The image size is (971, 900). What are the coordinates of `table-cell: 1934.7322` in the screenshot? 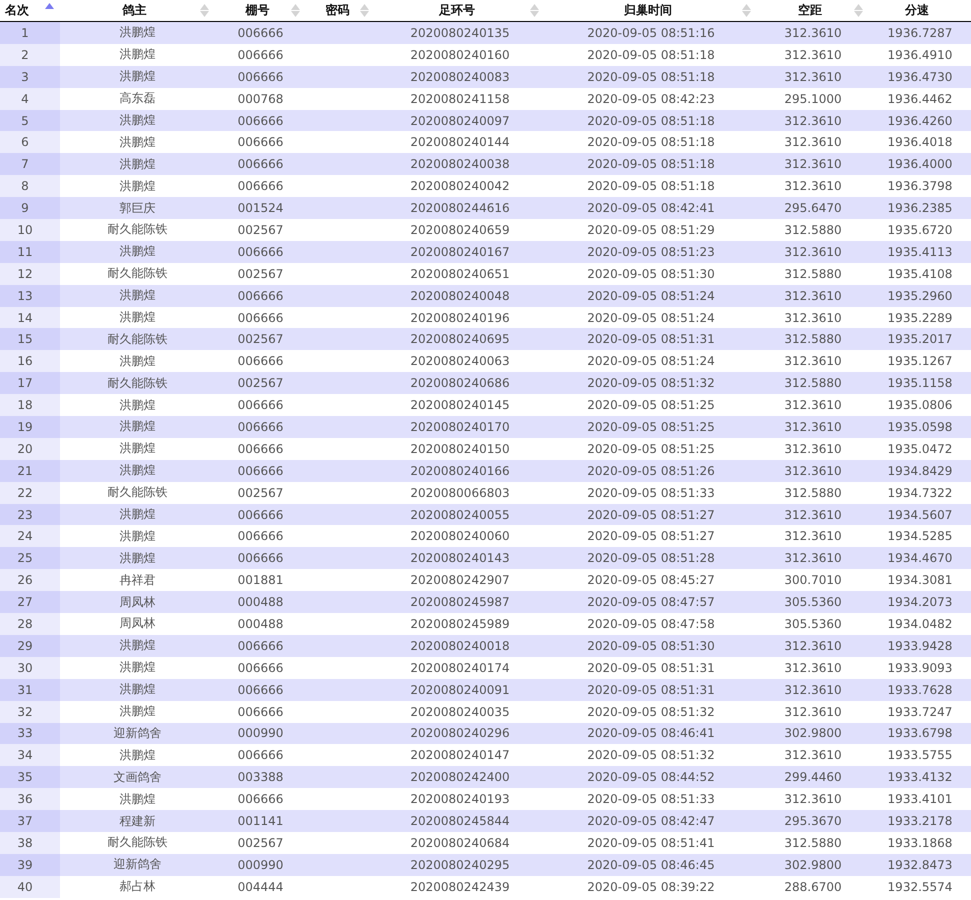 It's located at (920, 493).